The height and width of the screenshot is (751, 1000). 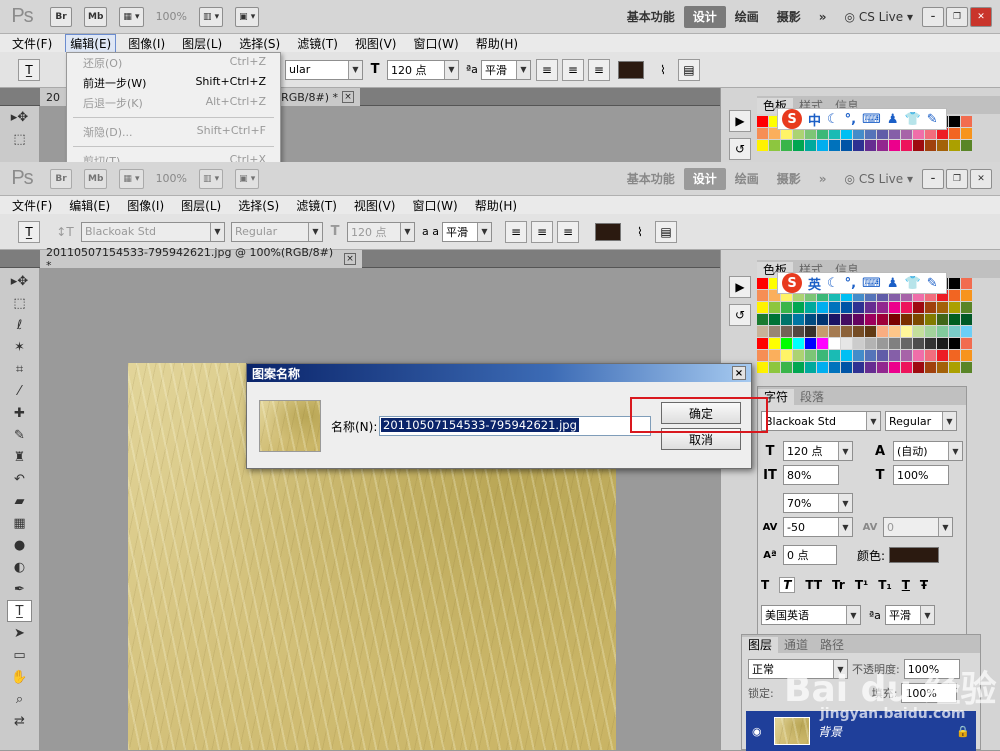 I want to click on panels-toggle-icon: ▤, so click(x=665, y=231).